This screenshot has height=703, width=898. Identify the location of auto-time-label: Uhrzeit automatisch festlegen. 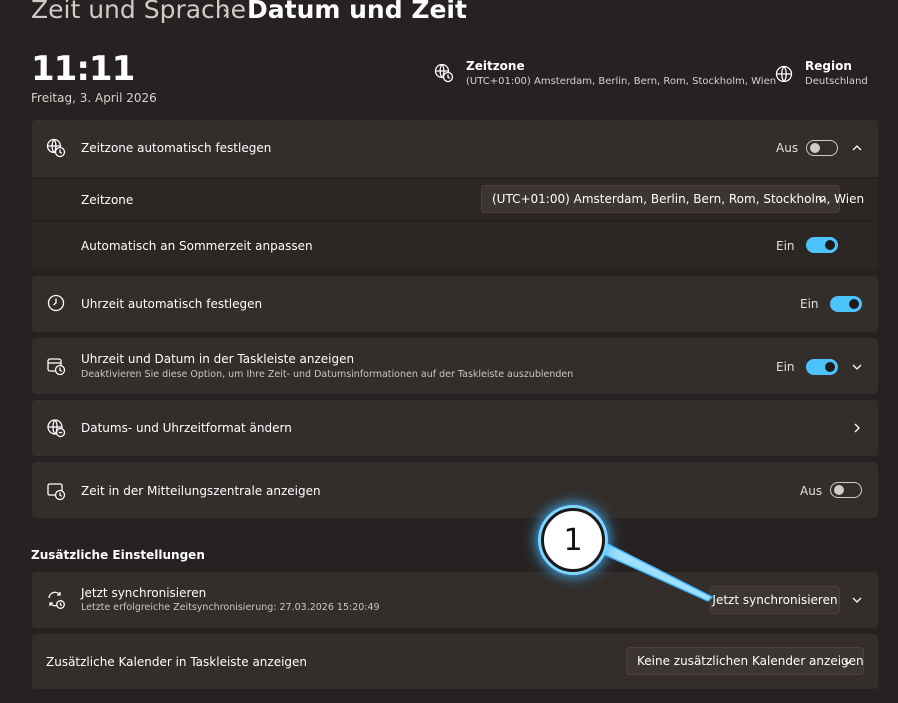
(172, 304).